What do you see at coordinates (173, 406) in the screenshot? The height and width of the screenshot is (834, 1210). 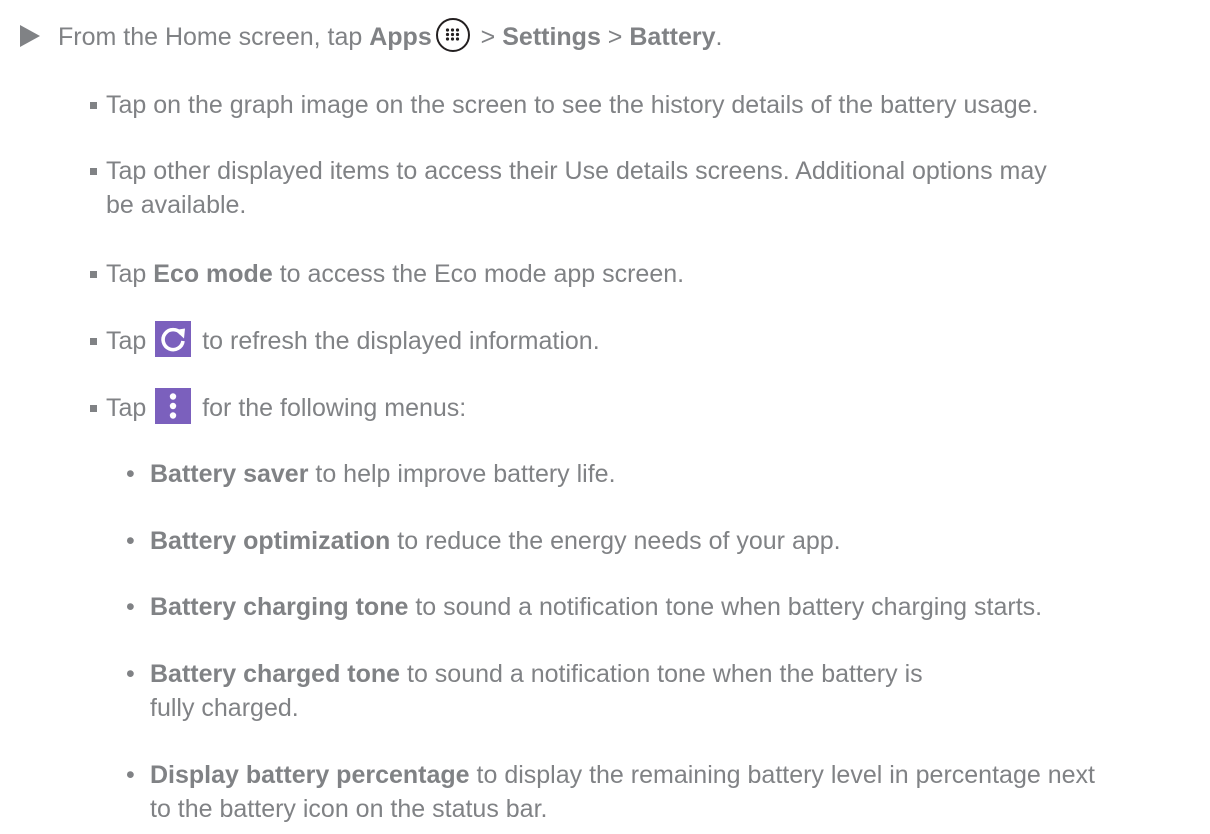 I see `more-options-icon` at bounding box center [173, 406].